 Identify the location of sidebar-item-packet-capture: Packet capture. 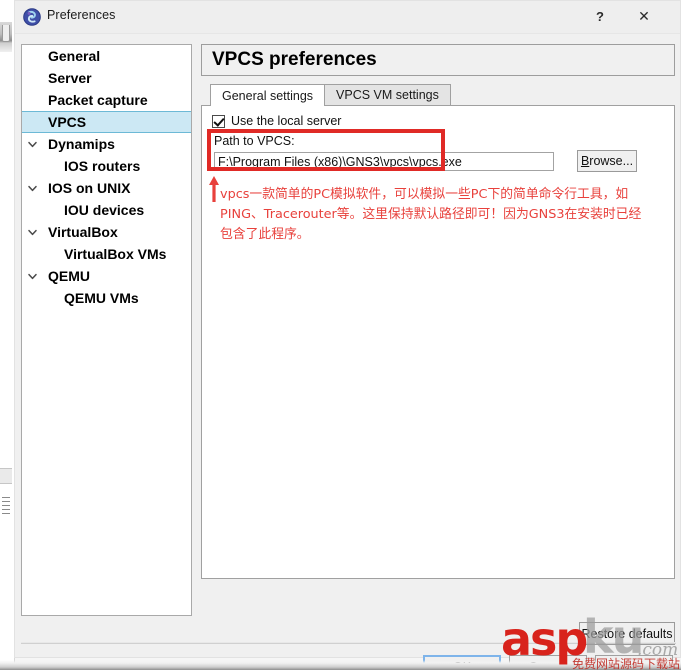
(106, 100).